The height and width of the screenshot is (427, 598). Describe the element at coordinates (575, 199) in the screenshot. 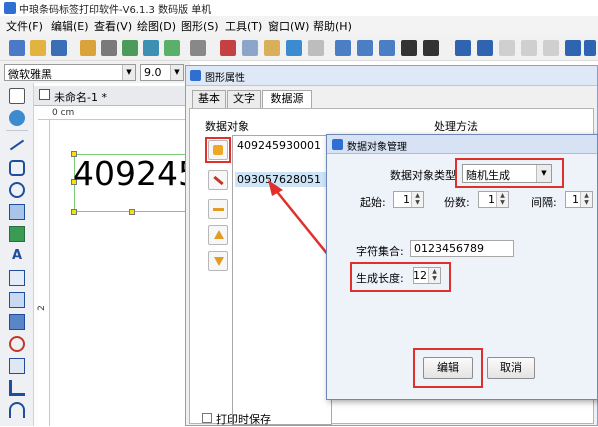

I see `interval-value: 1` at that location.